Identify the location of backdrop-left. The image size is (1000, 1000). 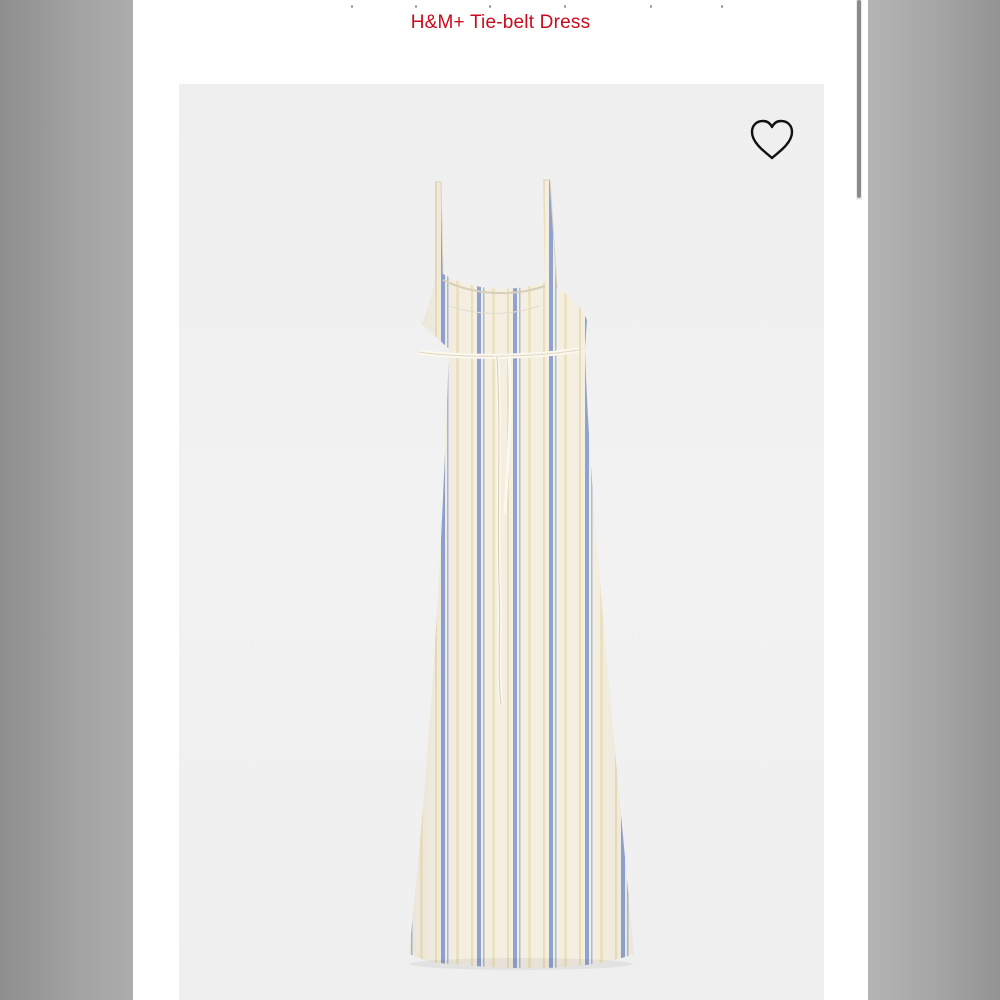
(66, 500).